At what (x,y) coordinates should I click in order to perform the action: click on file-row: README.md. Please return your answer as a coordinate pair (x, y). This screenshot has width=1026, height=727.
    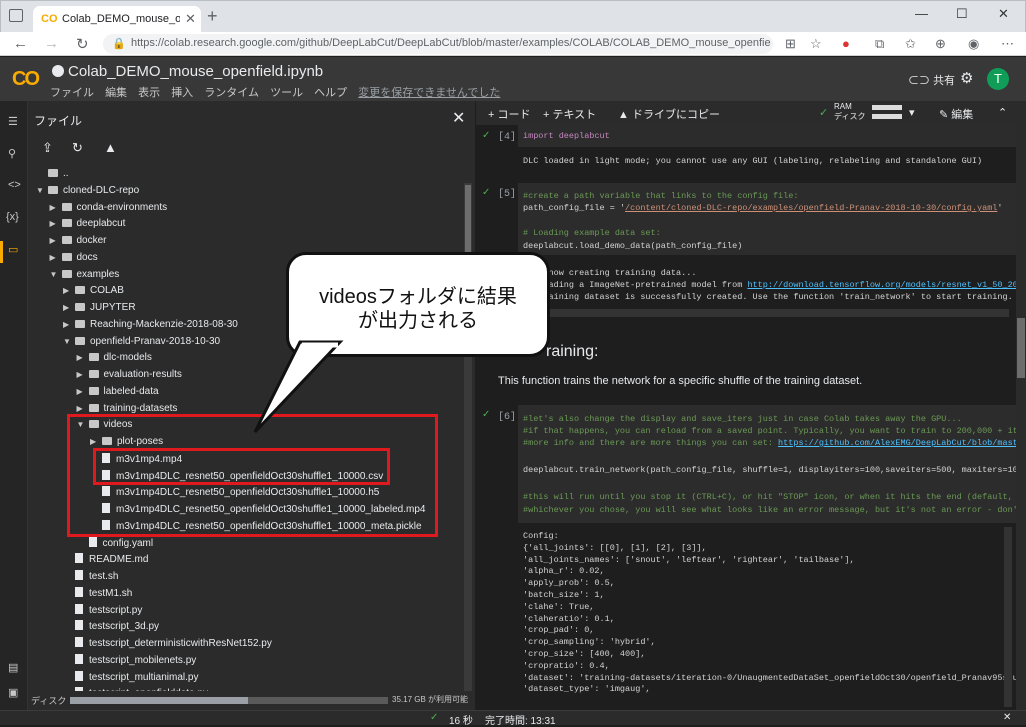
    Looking at the image, I should click on (105, 561).